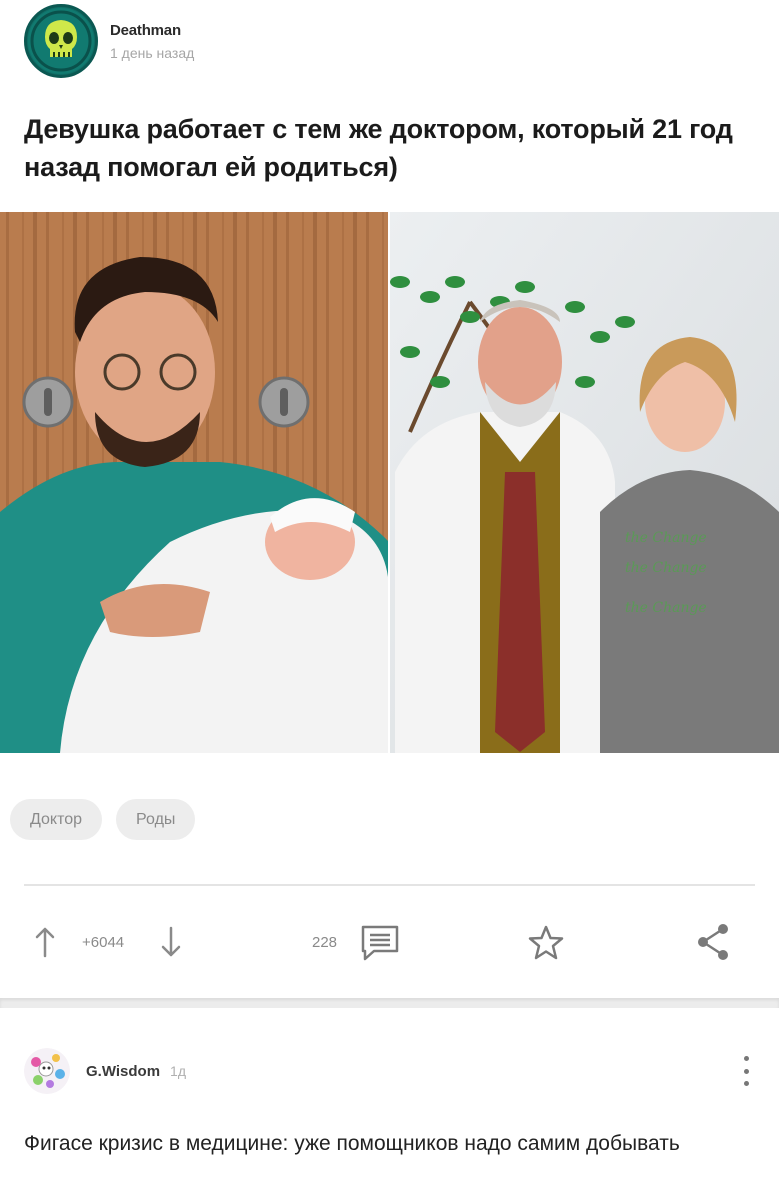 The image size is (779, 1200). I want to click on arrow-down-icon, so click(171, 941).